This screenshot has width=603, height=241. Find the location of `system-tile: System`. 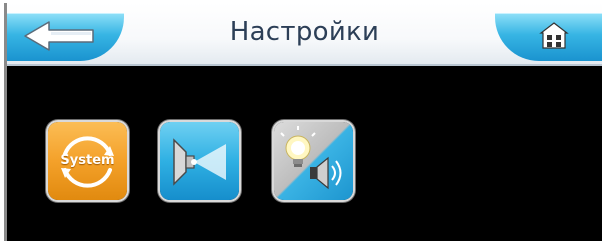

system-tile: System is located at coordinates (87, 161).